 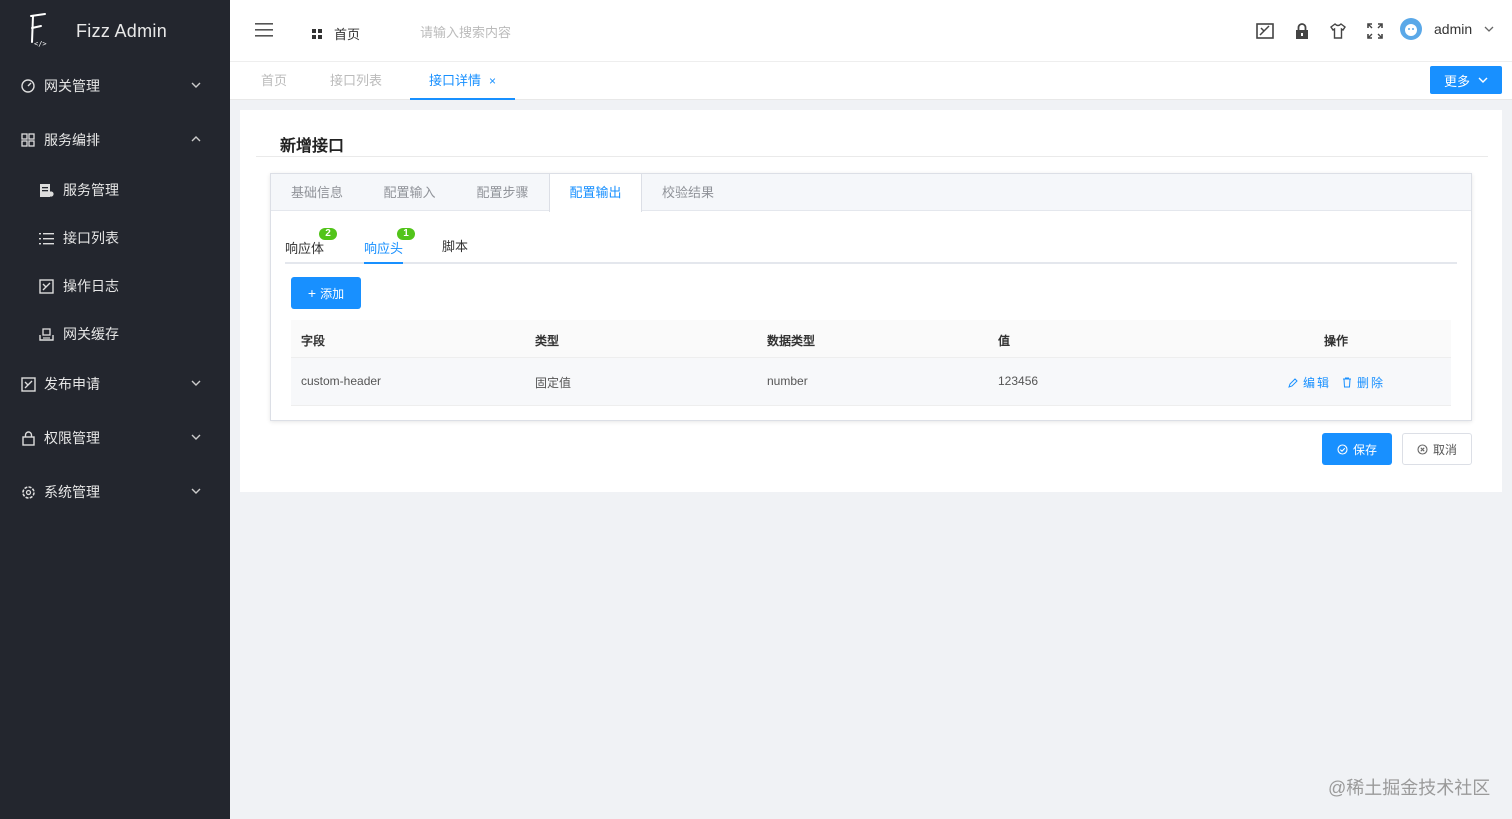 I want to click on sidebar-item-system: 系统管理, so click(x=115, y=492).